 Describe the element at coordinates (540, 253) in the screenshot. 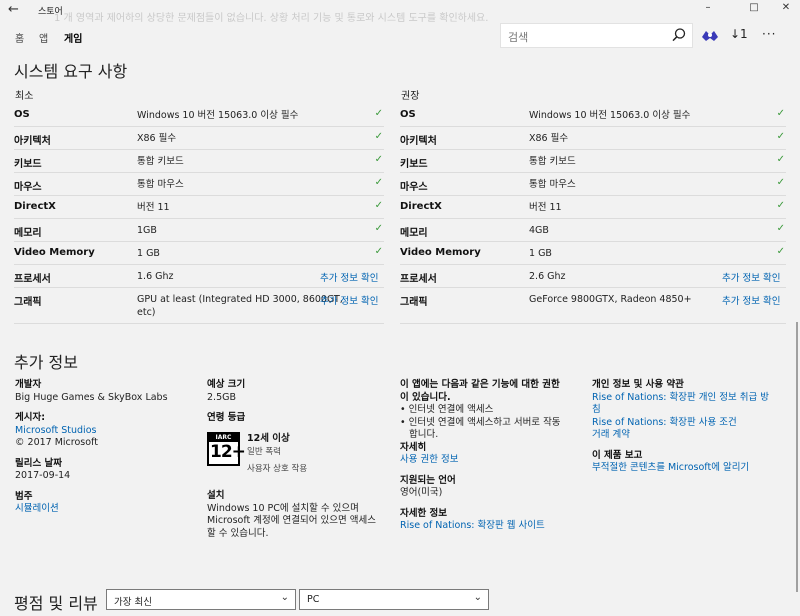

I see `requirement-value: 1 GB` at that location.